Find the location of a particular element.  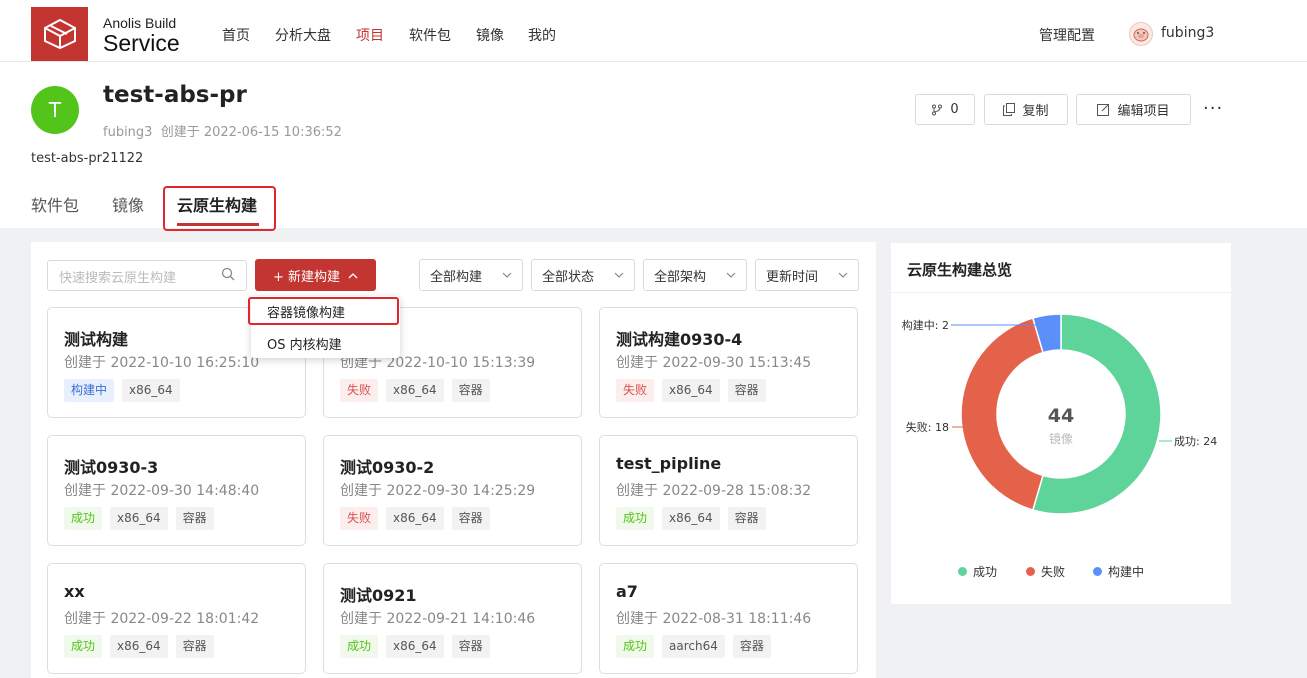

project-avatar: T is located at coordinates (55, 110).